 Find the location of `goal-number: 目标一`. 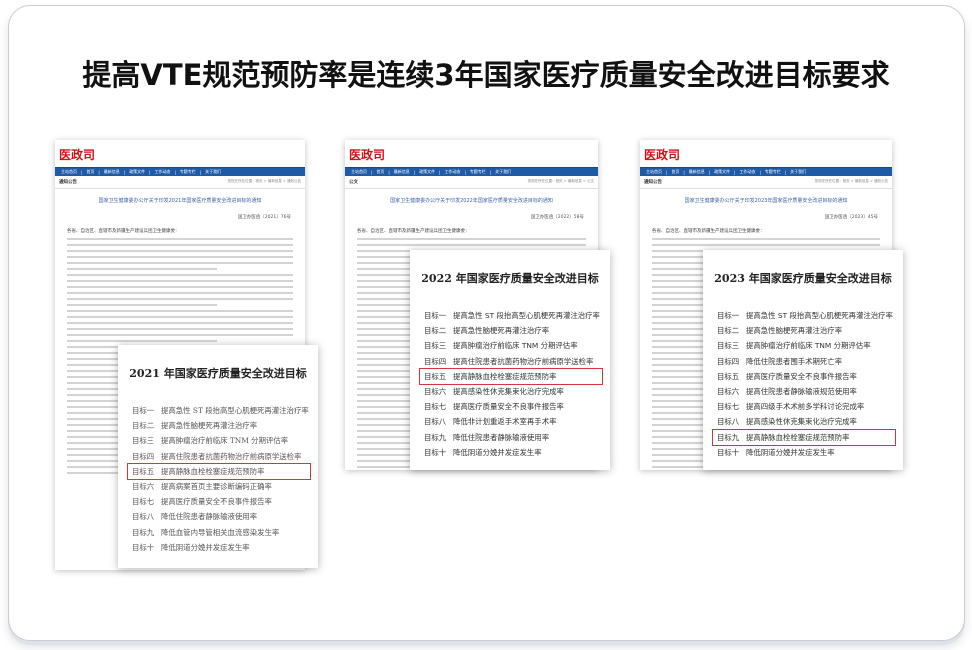

goal-number: 目标一 is located at coordinates (435, 315).